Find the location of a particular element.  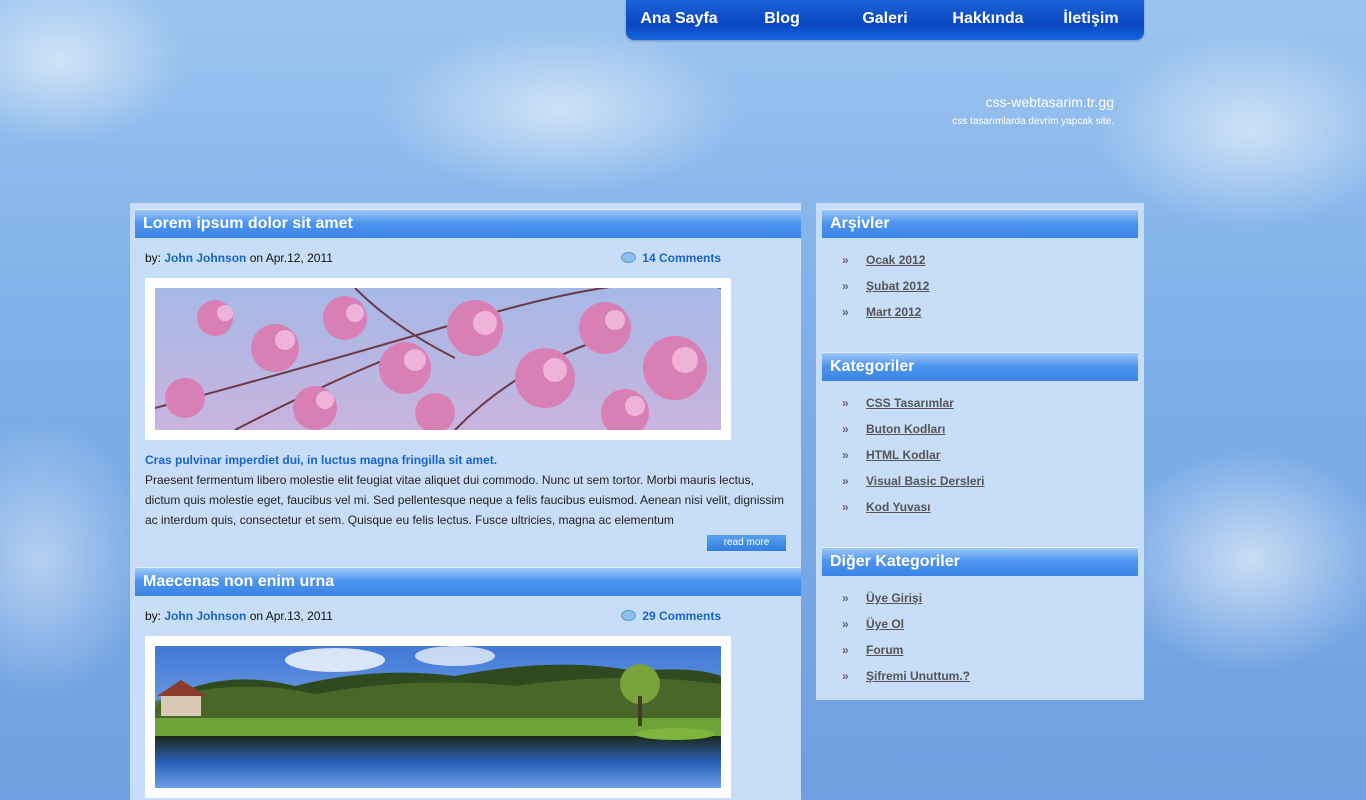

comments-link: 14 Comments is located at coordinates (671, 258).